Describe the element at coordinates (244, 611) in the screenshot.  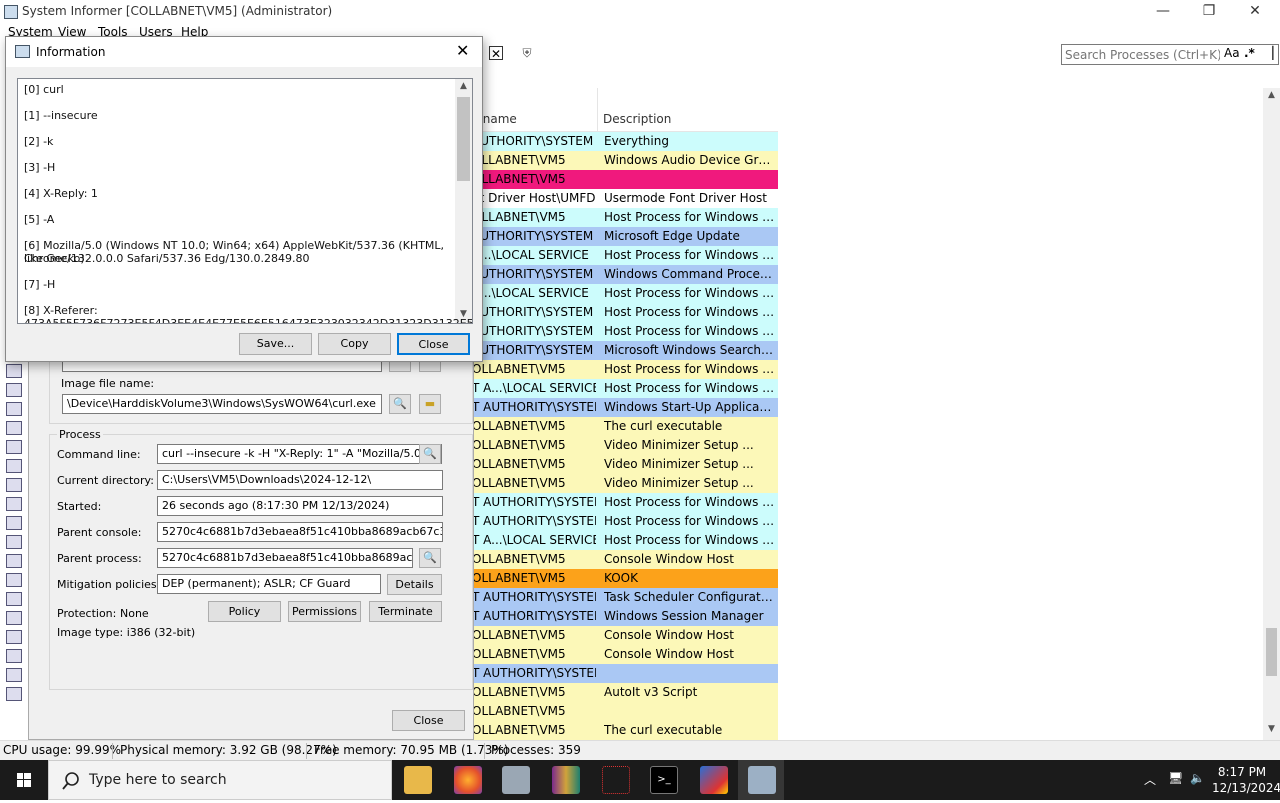
I see `policy-button: Policy` at that location.